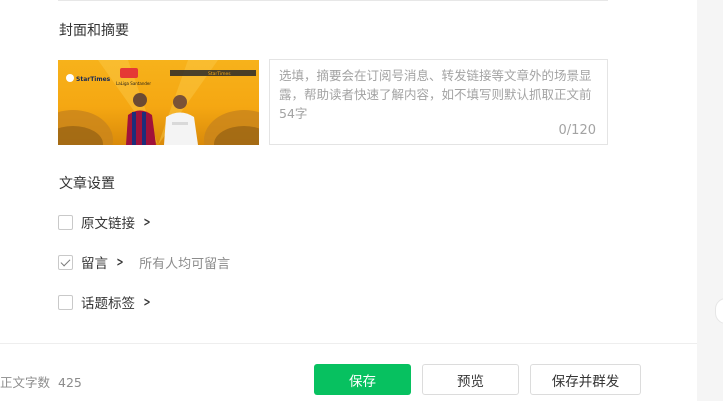  I want to click on option-topic-tags: 话题标签 >, so click(105, 302).